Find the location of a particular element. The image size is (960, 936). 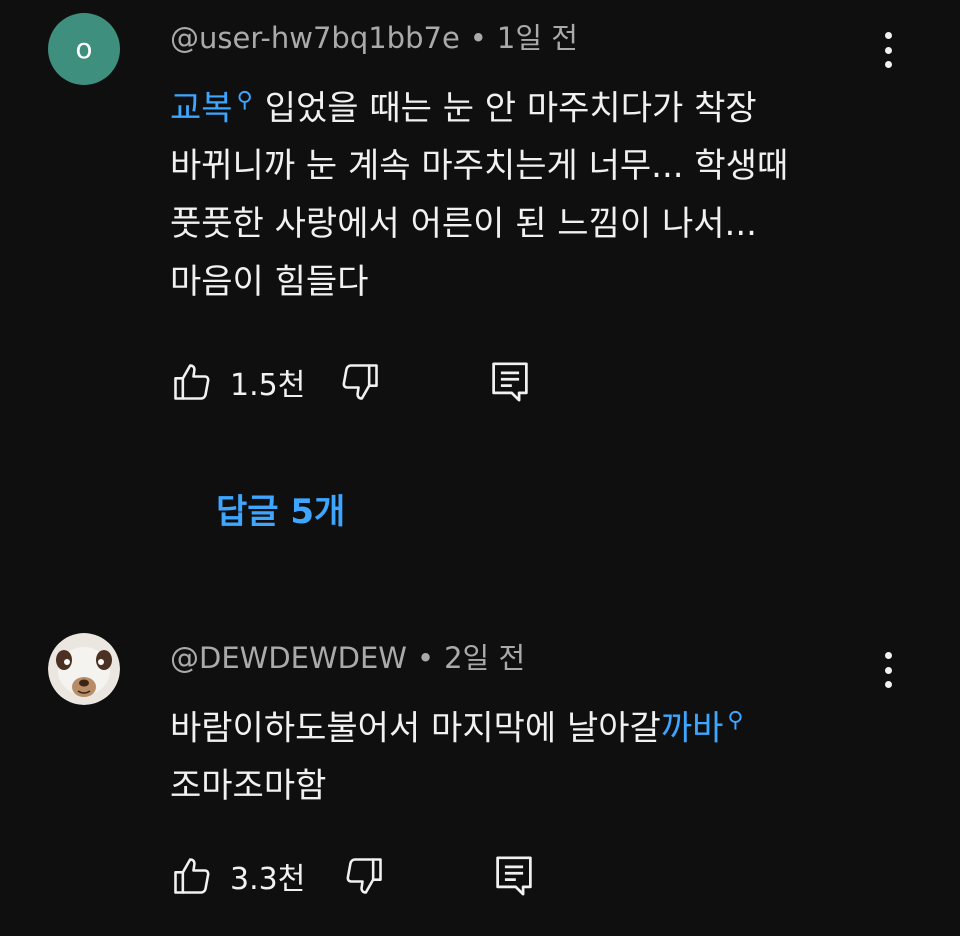

comment-time: 2일 전 is located at coordinates (484, 658).